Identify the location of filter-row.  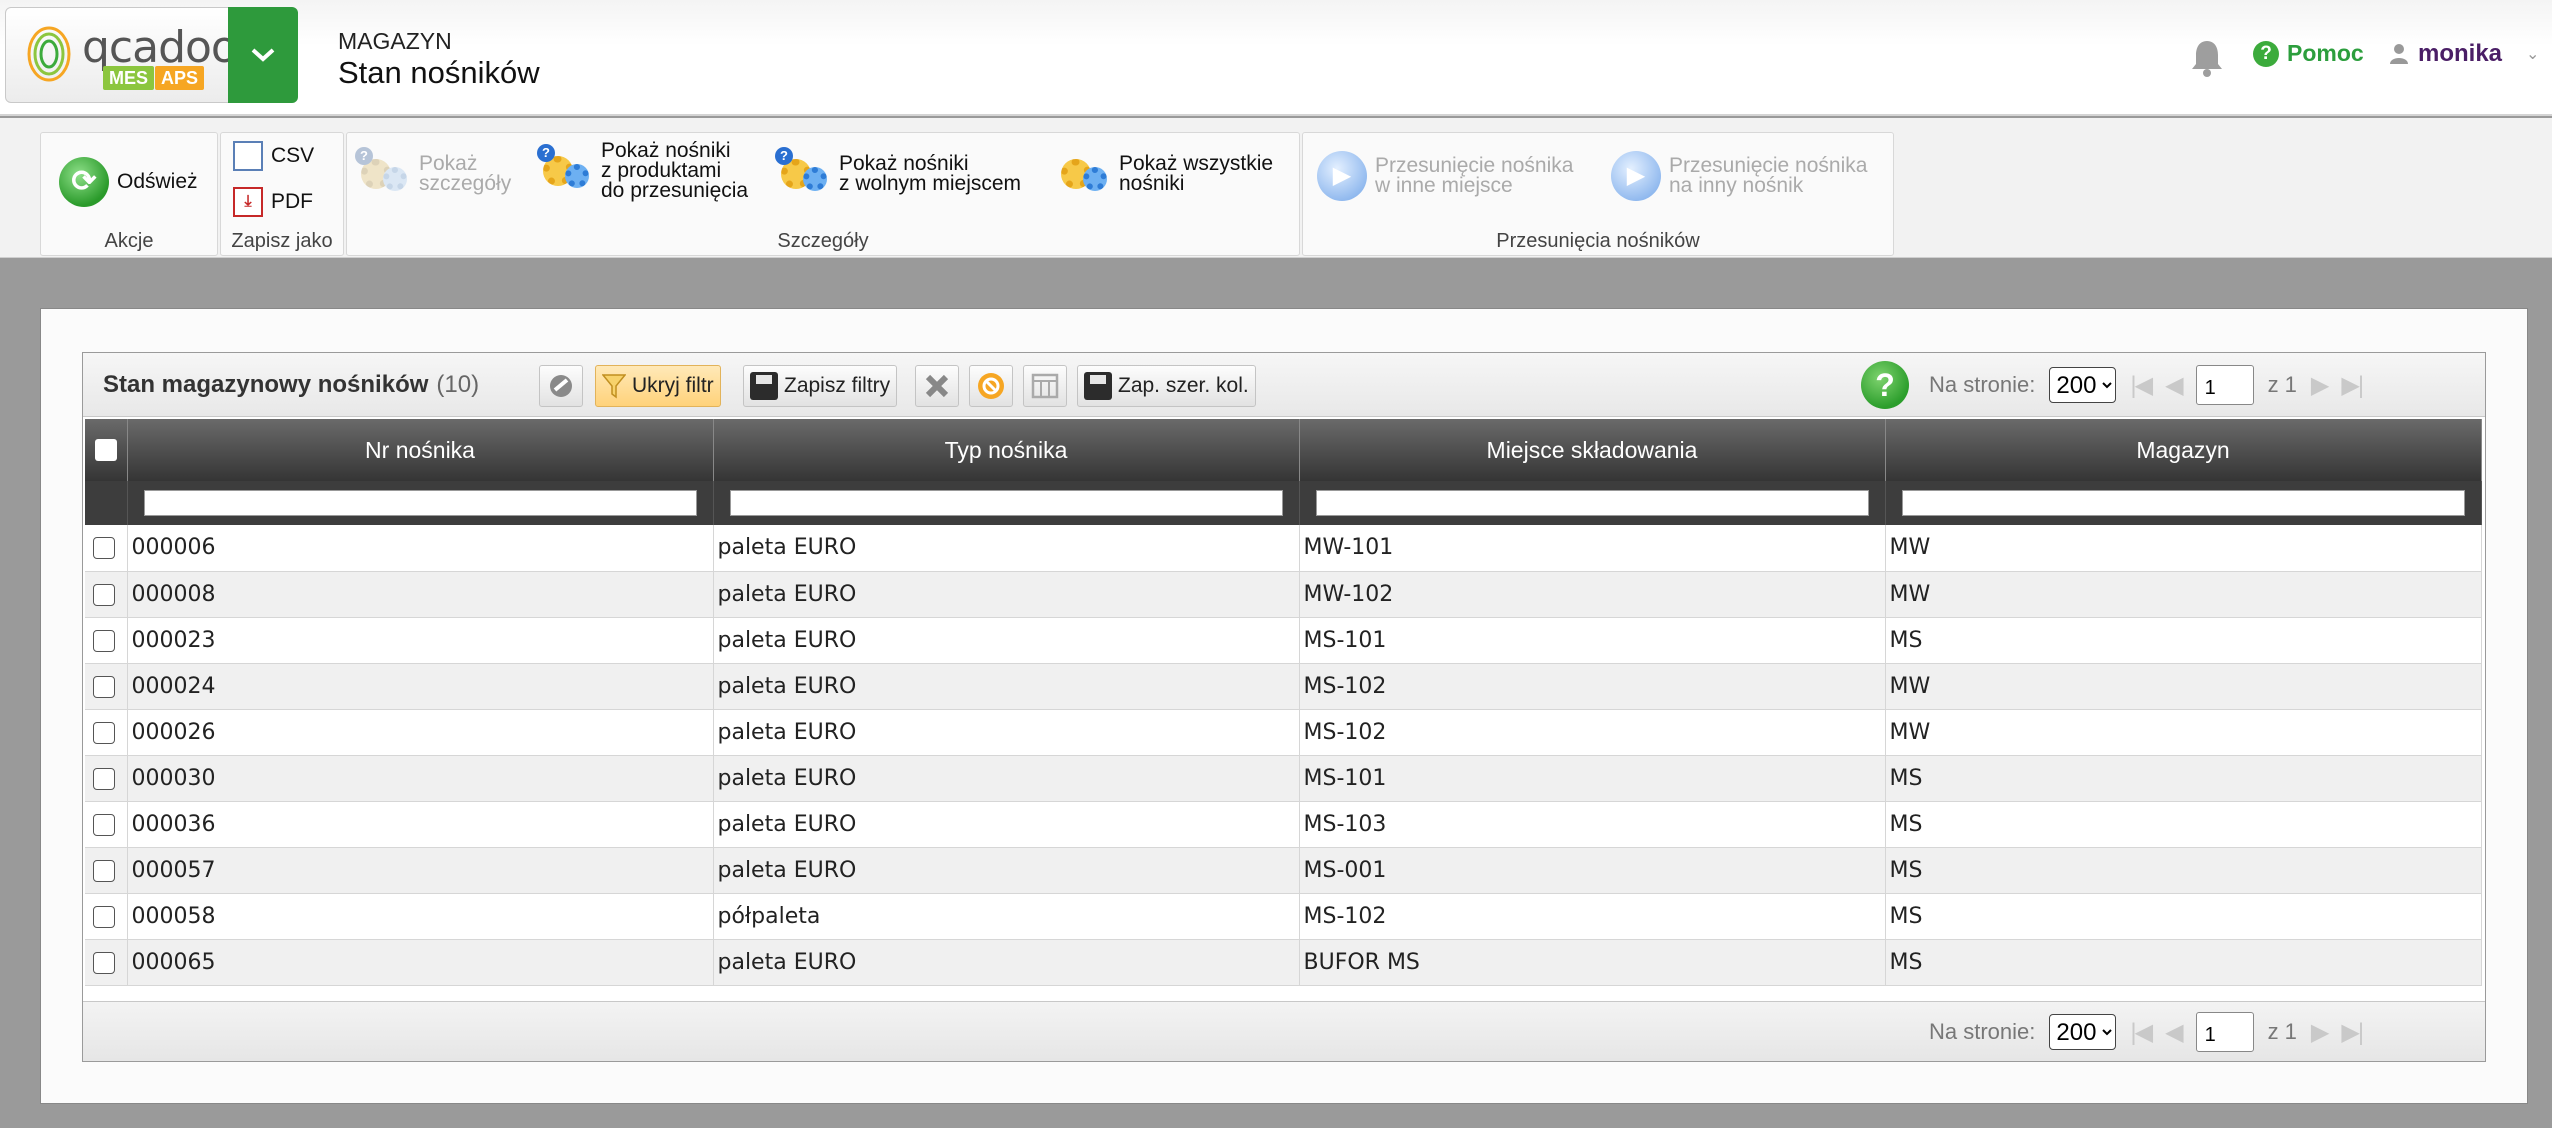
(1283, 503).